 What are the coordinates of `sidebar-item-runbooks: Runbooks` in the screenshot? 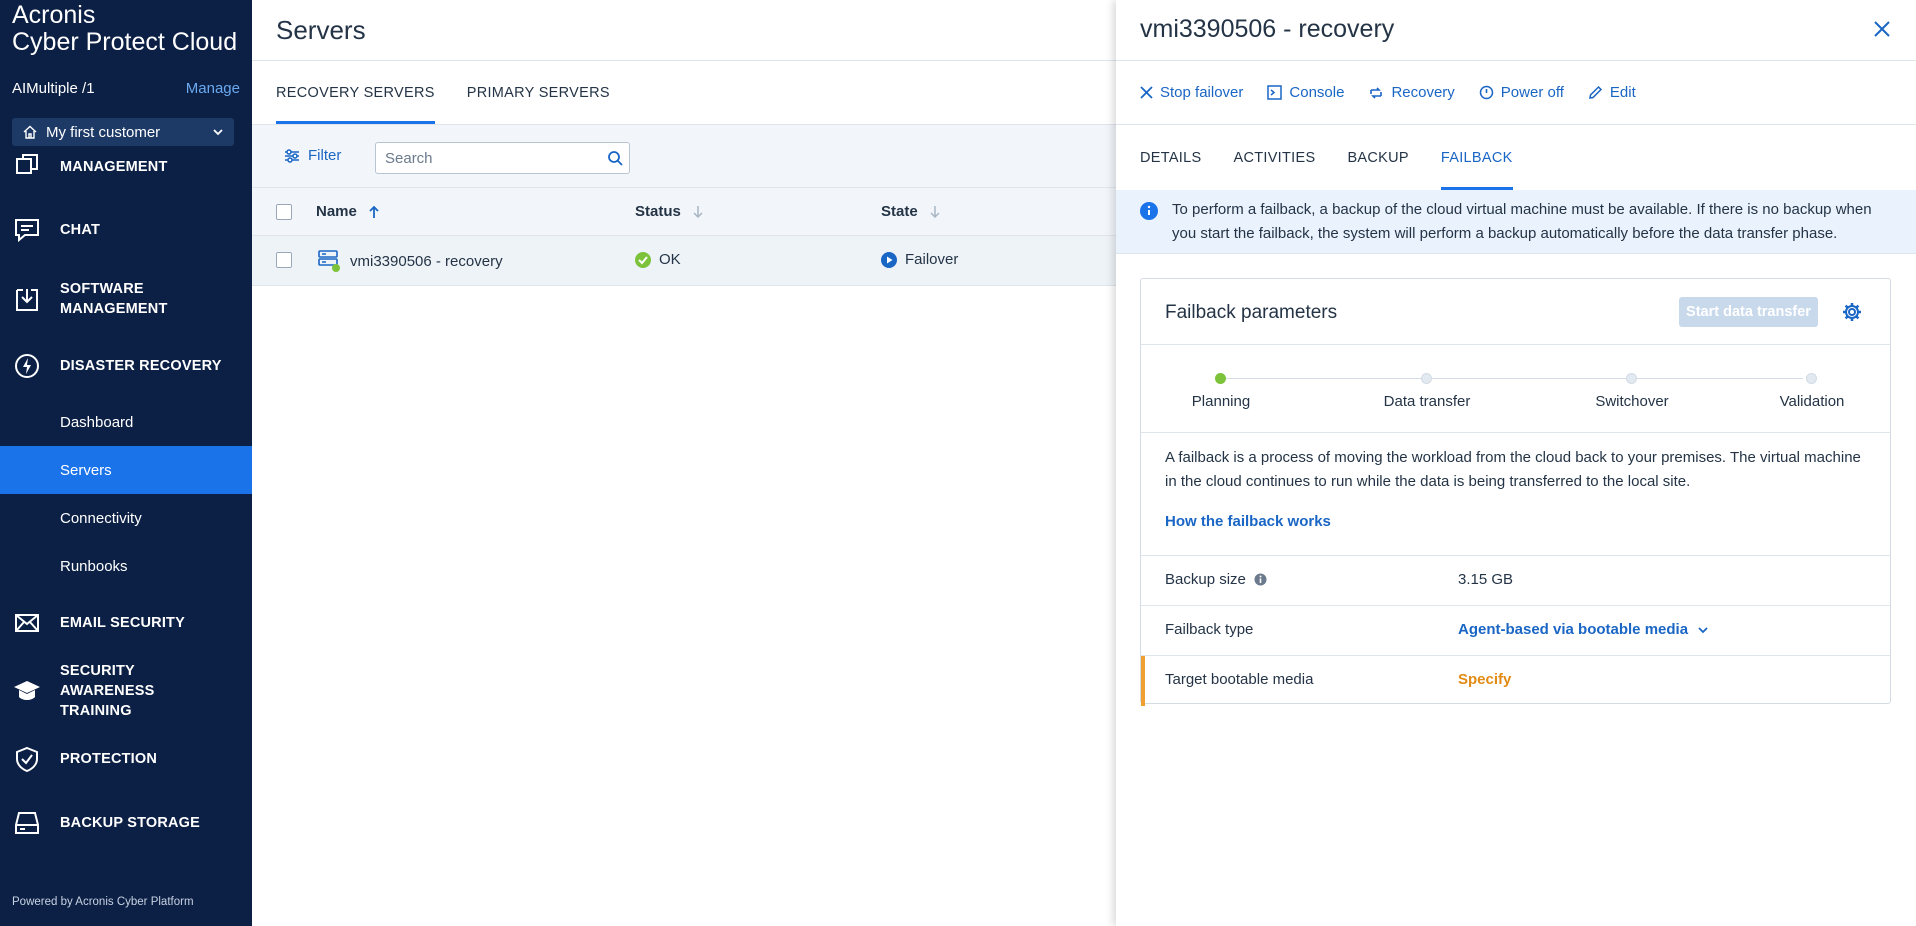 It's located at (126, 566).